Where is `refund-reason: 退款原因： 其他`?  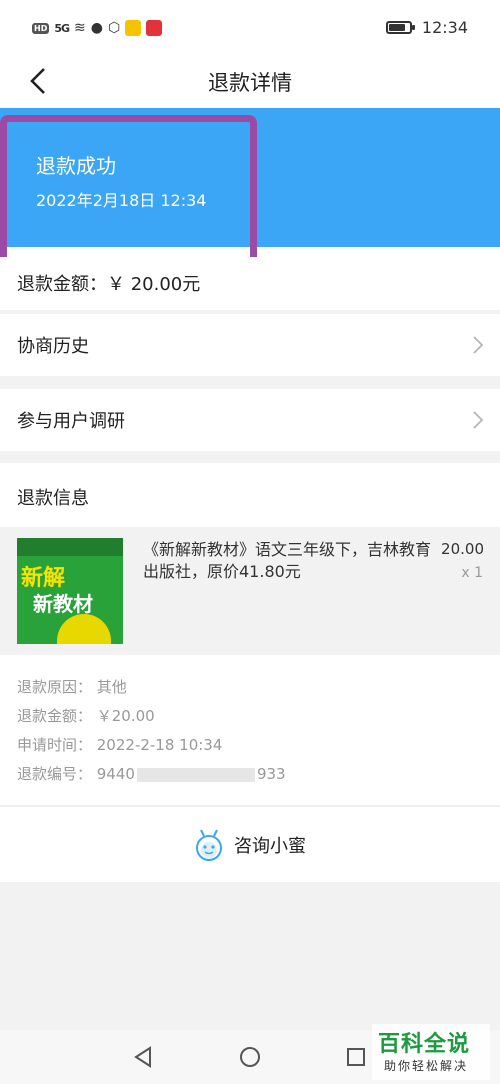 refund-reason: 退款原因： 其他 is located at coordinates (72, 687).